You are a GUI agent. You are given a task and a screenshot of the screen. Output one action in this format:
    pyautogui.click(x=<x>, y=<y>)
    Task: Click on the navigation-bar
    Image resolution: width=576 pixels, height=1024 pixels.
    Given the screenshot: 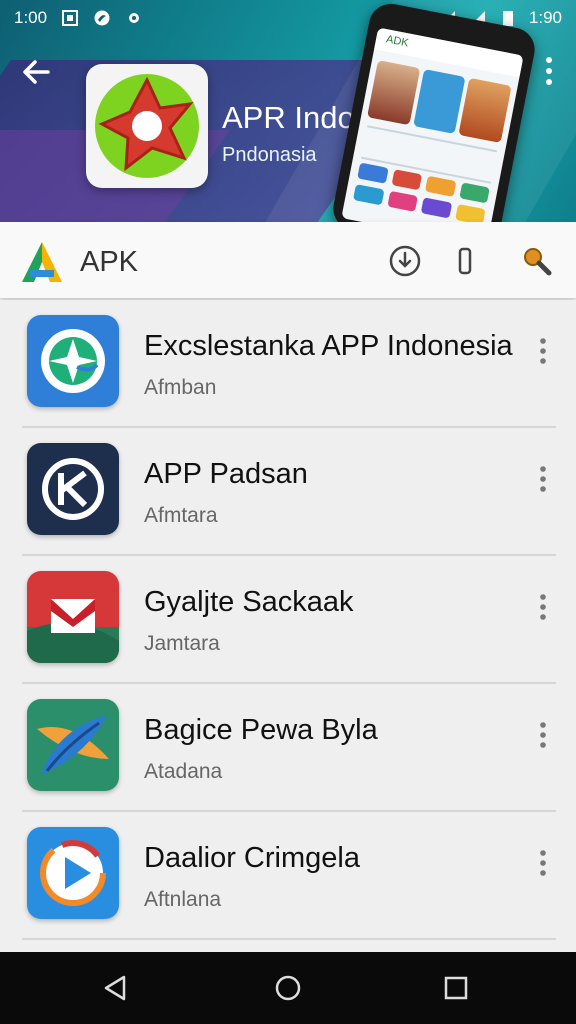 What is the action you would take?
    pyautogui.click(x=288, y=988)
    